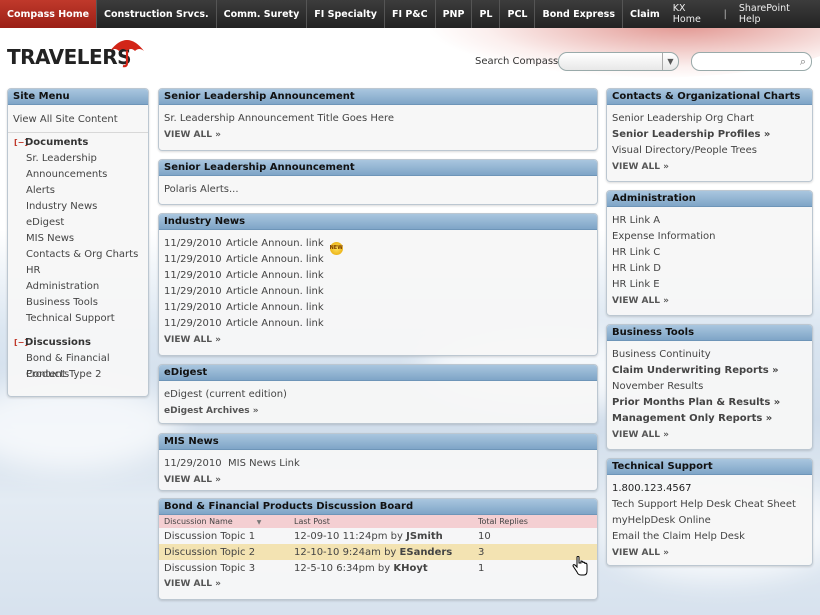  I want to click on myhelpdesk-online-link: myHelpDesk Online, so click(709, 521).